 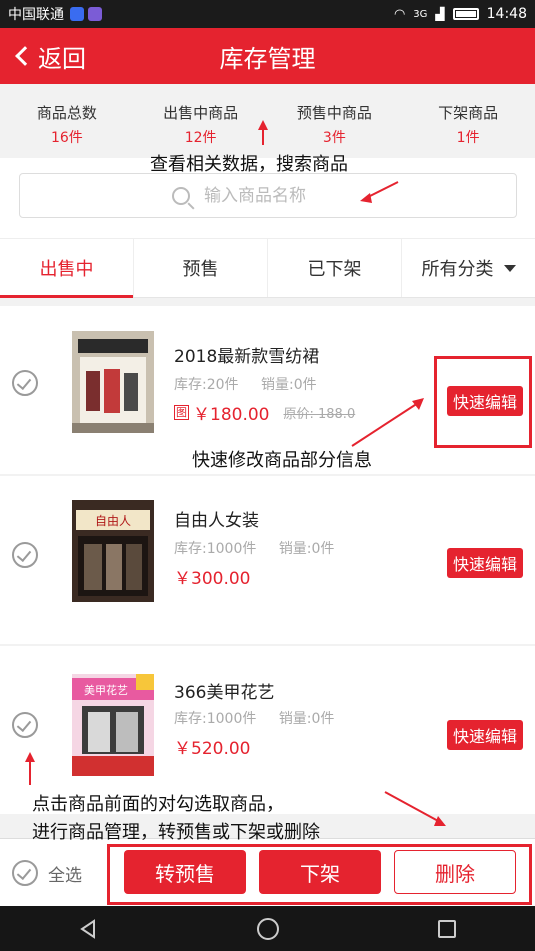 What do you see at coordinates (231, 415) in the screenshot?
I see `product-price: ￥180.00` at bounding box center [231, 415].